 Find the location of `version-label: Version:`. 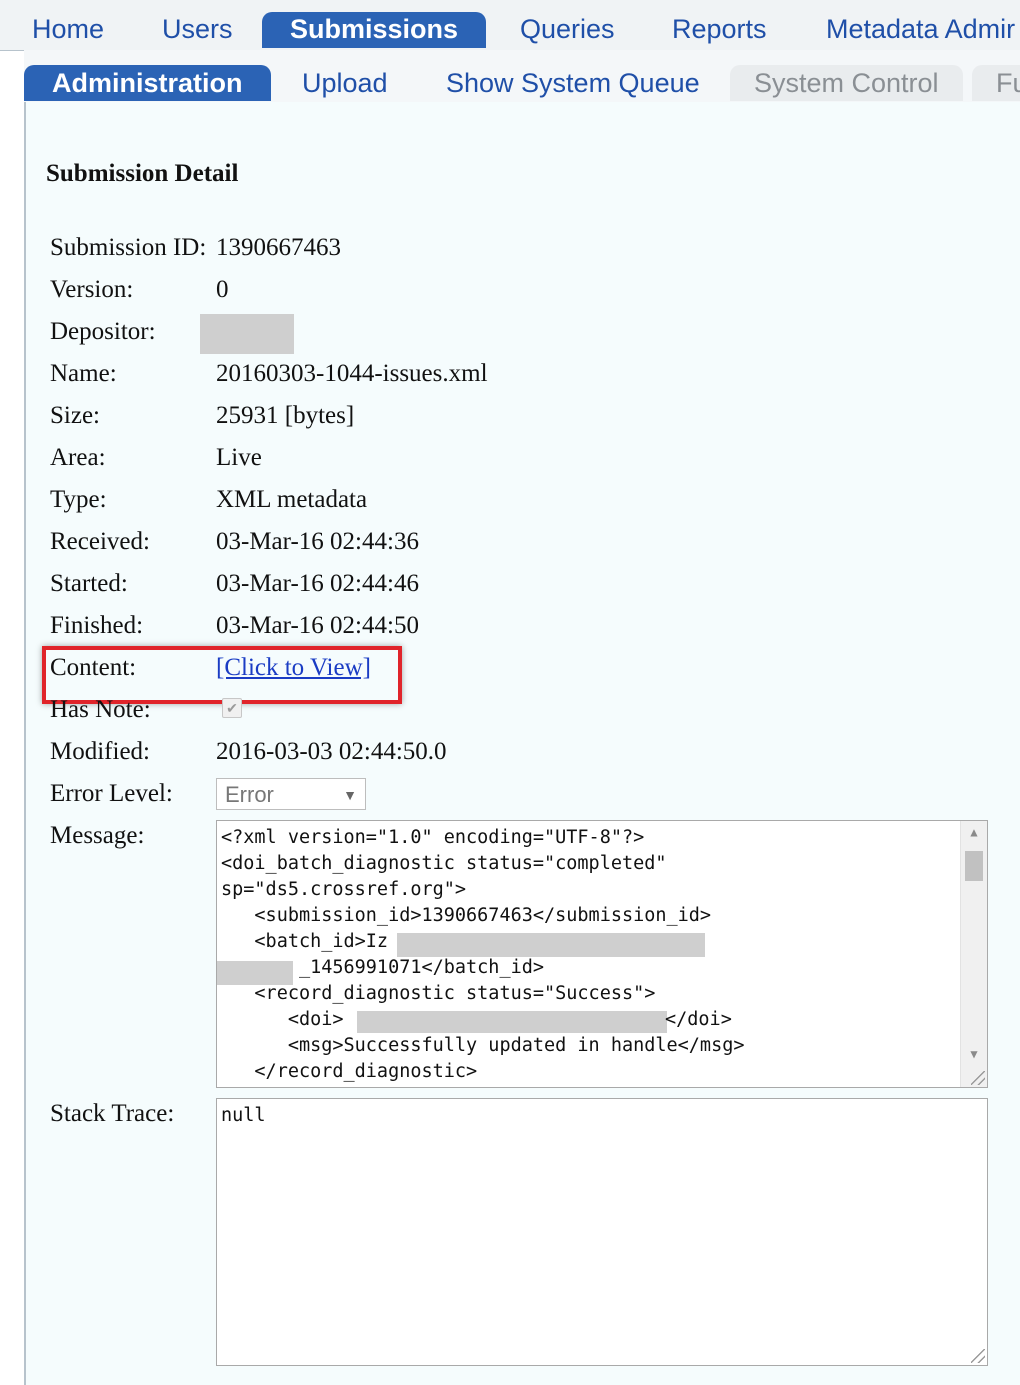

version-label: Version: is located at coordinates (92, 289).